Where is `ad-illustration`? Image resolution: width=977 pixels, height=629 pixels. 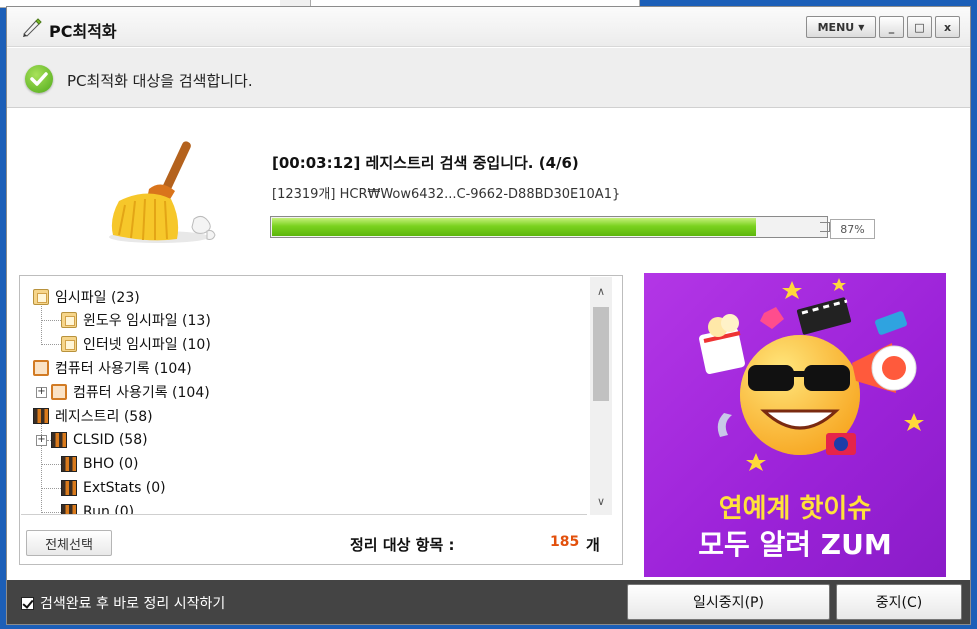
ad-illustration is located at coordinates (811, 374).